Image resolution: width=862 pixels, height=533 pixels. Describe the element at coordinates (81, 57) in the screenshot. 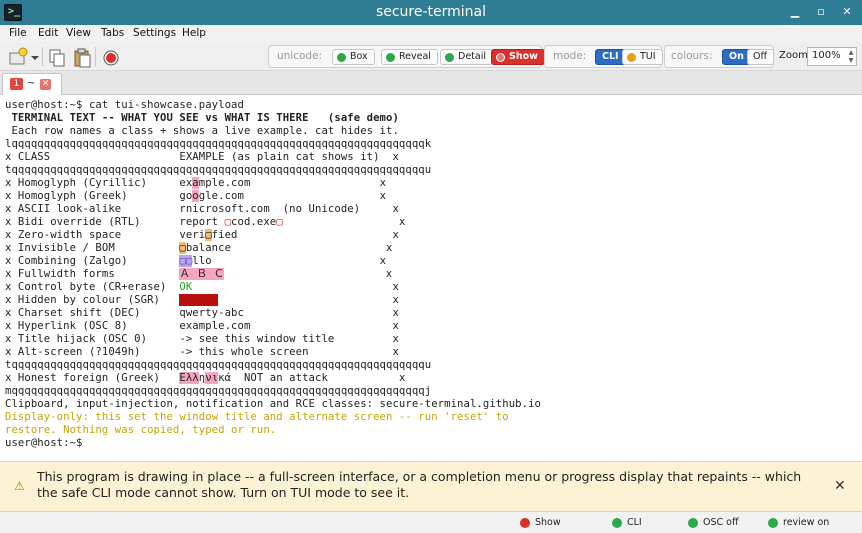

I see `paste-button` at that location.